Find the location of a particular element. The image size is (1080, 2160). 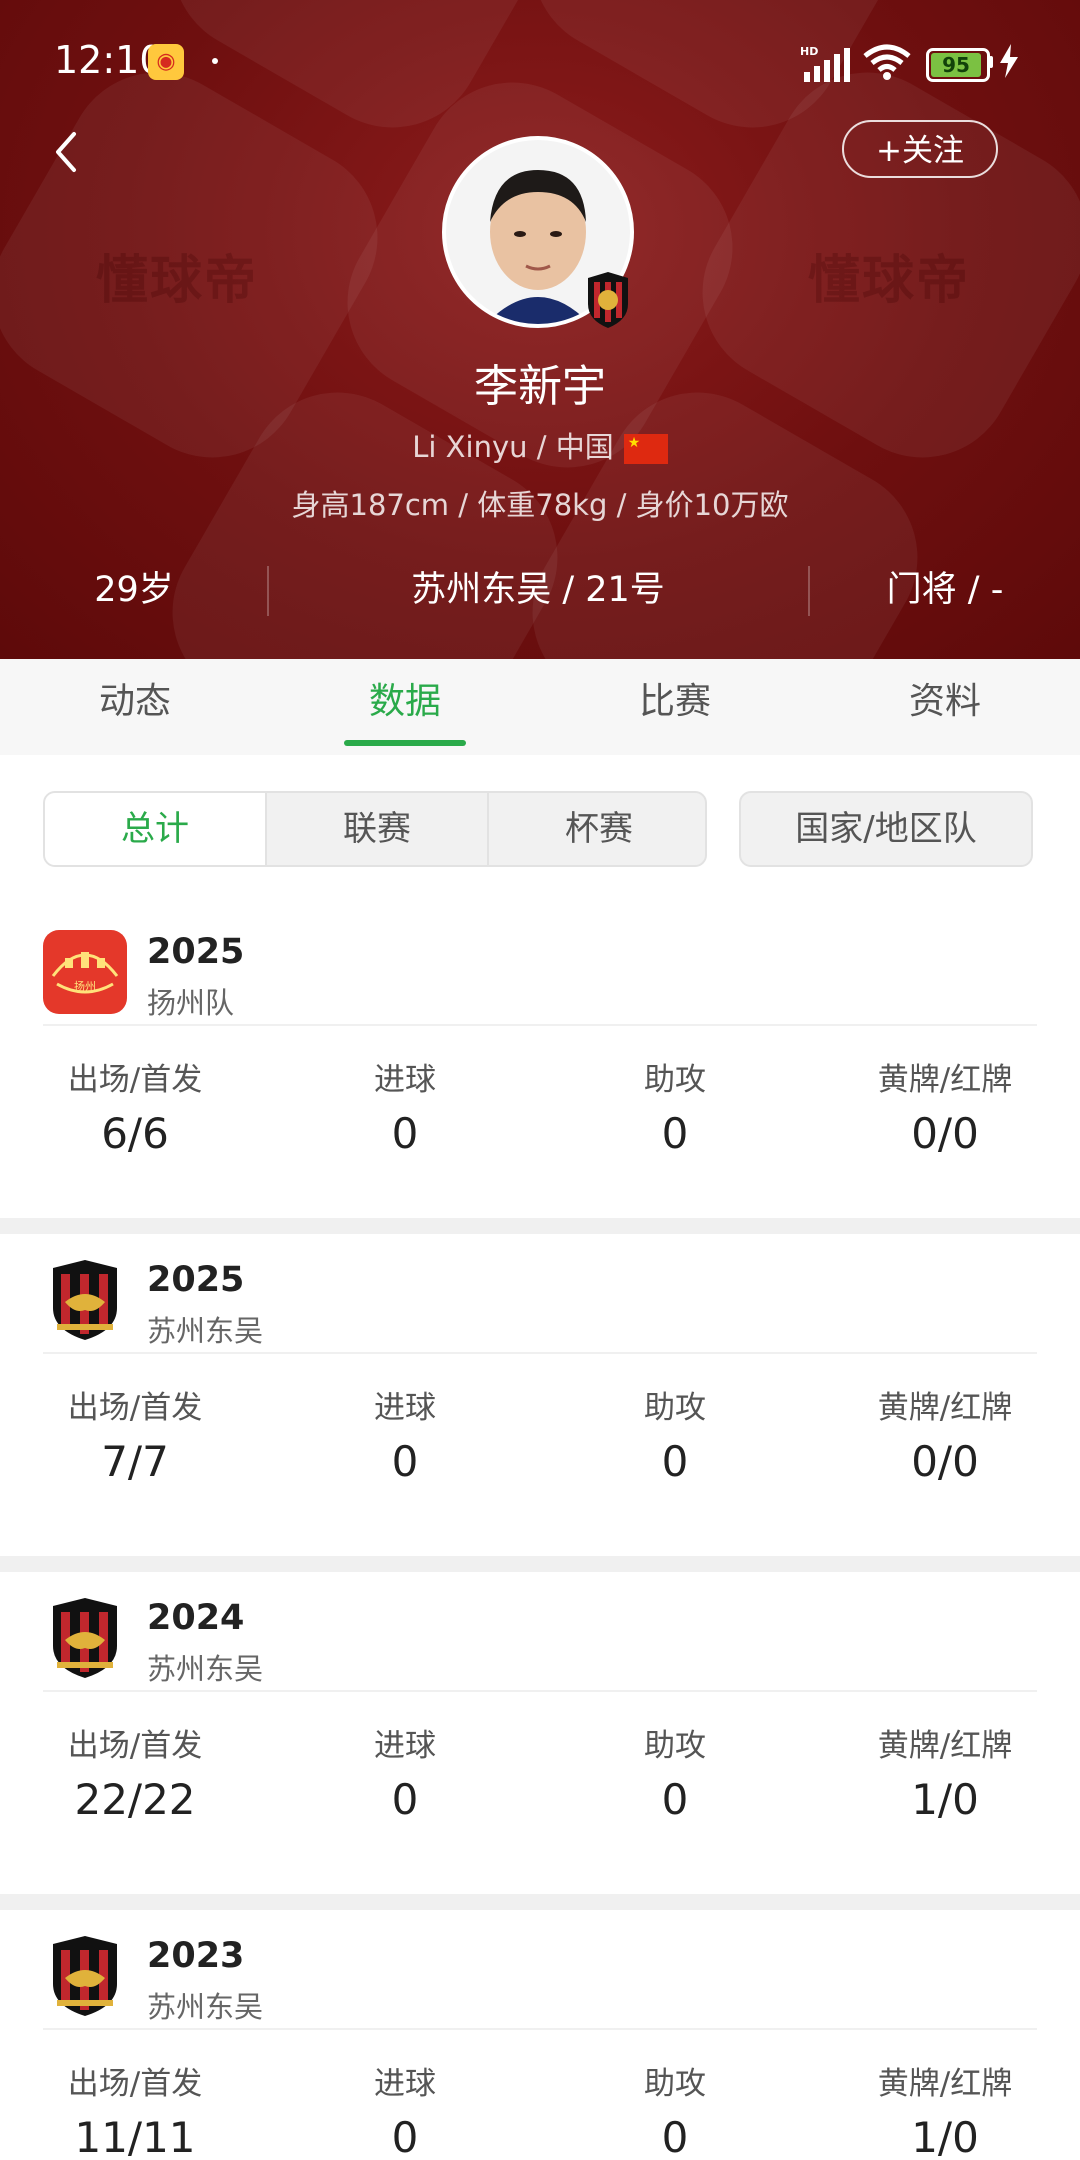

svg-text: HD is located at coordinates (809, 51).